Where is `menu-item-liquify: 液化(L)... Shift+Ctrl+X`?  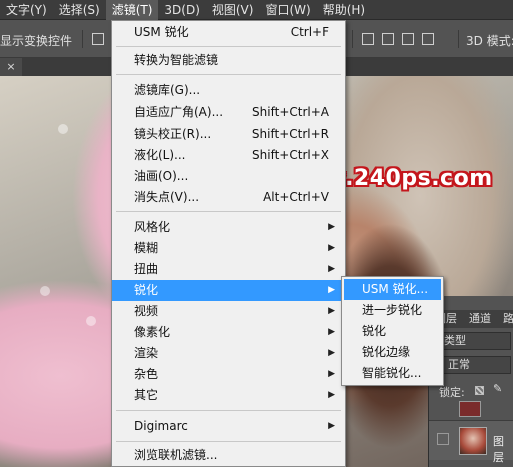
menu-item-liquify: 液化(L)... Shift+Ctrl+X is located at coordinates (228, 155).